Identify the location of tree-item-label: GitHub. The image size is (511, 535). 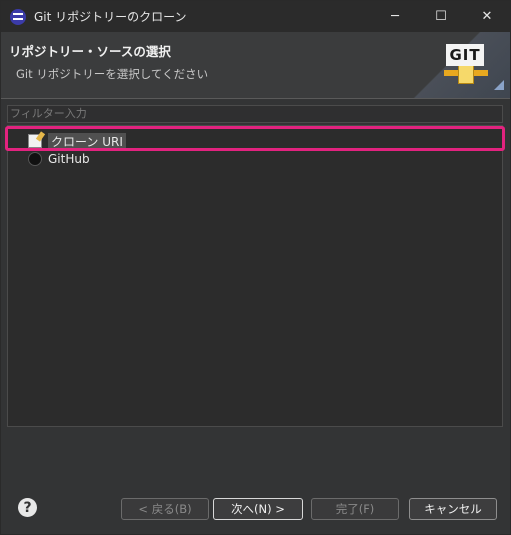
(69, 159).